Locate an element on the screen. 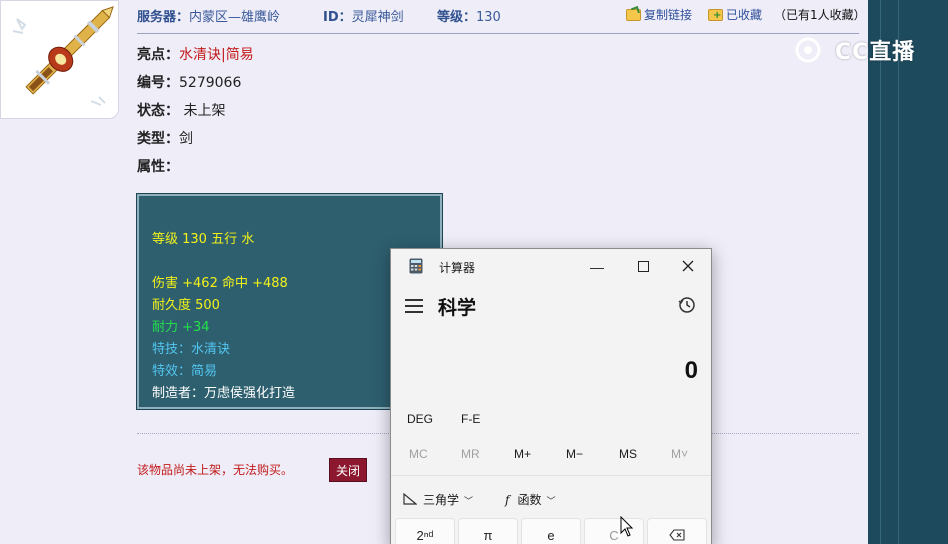  memory-list-button: M˅ is located at coordinates (679, 454).